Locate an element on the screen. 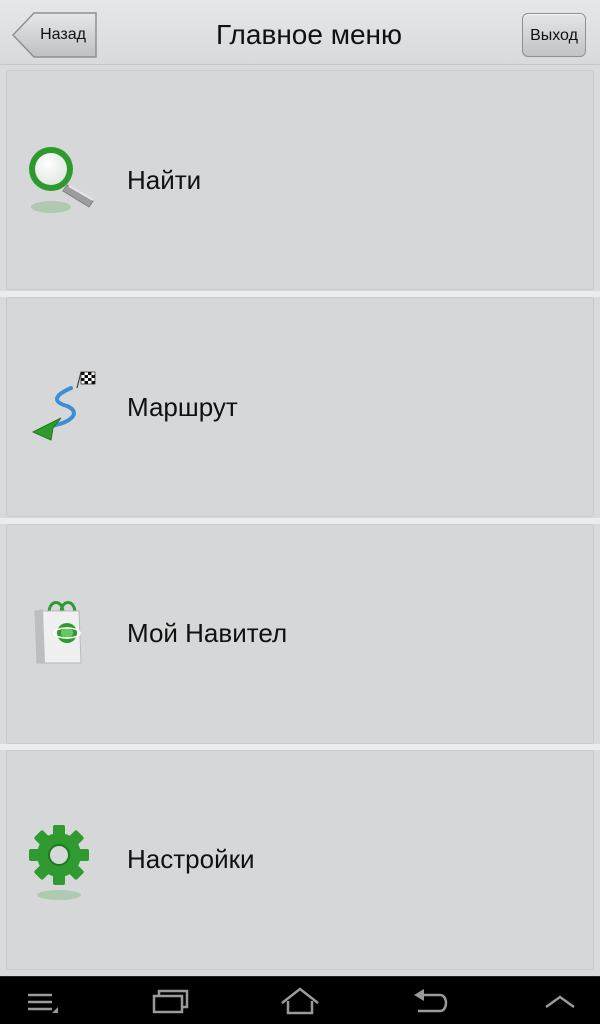 This screenshot has height=1024, width=600. header-bar: Назад Главное меню Выход is located at coordinates (300, 32).